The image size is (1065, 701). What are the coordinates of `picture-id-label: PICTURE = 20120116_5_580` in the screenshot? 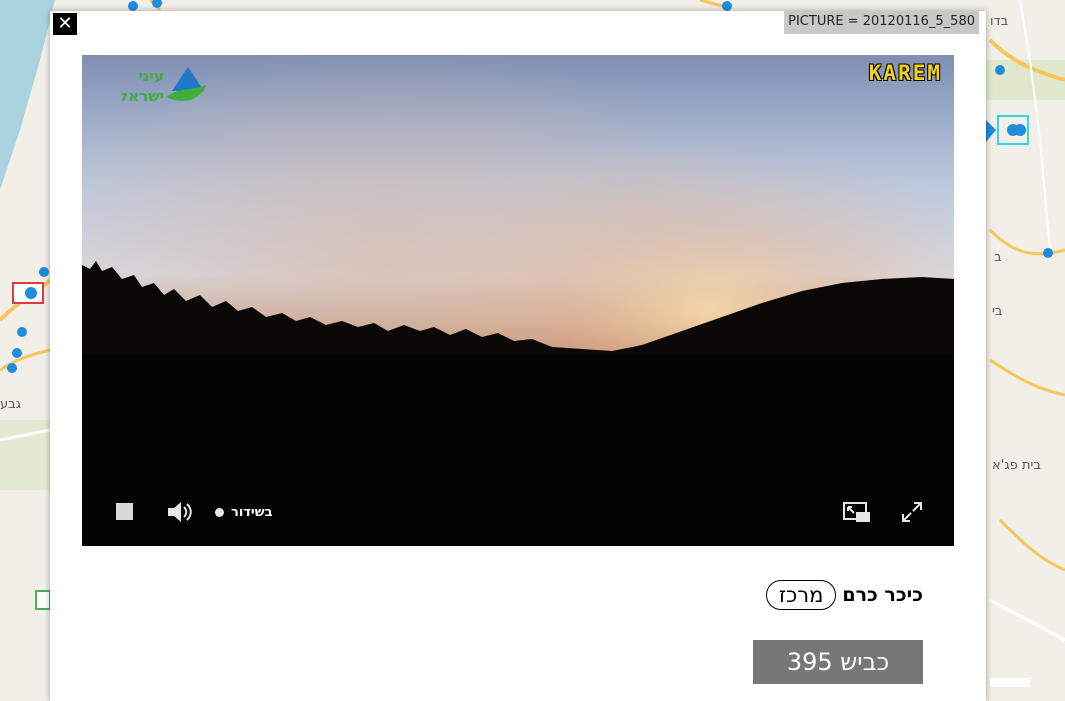 It's located at (881, 22).